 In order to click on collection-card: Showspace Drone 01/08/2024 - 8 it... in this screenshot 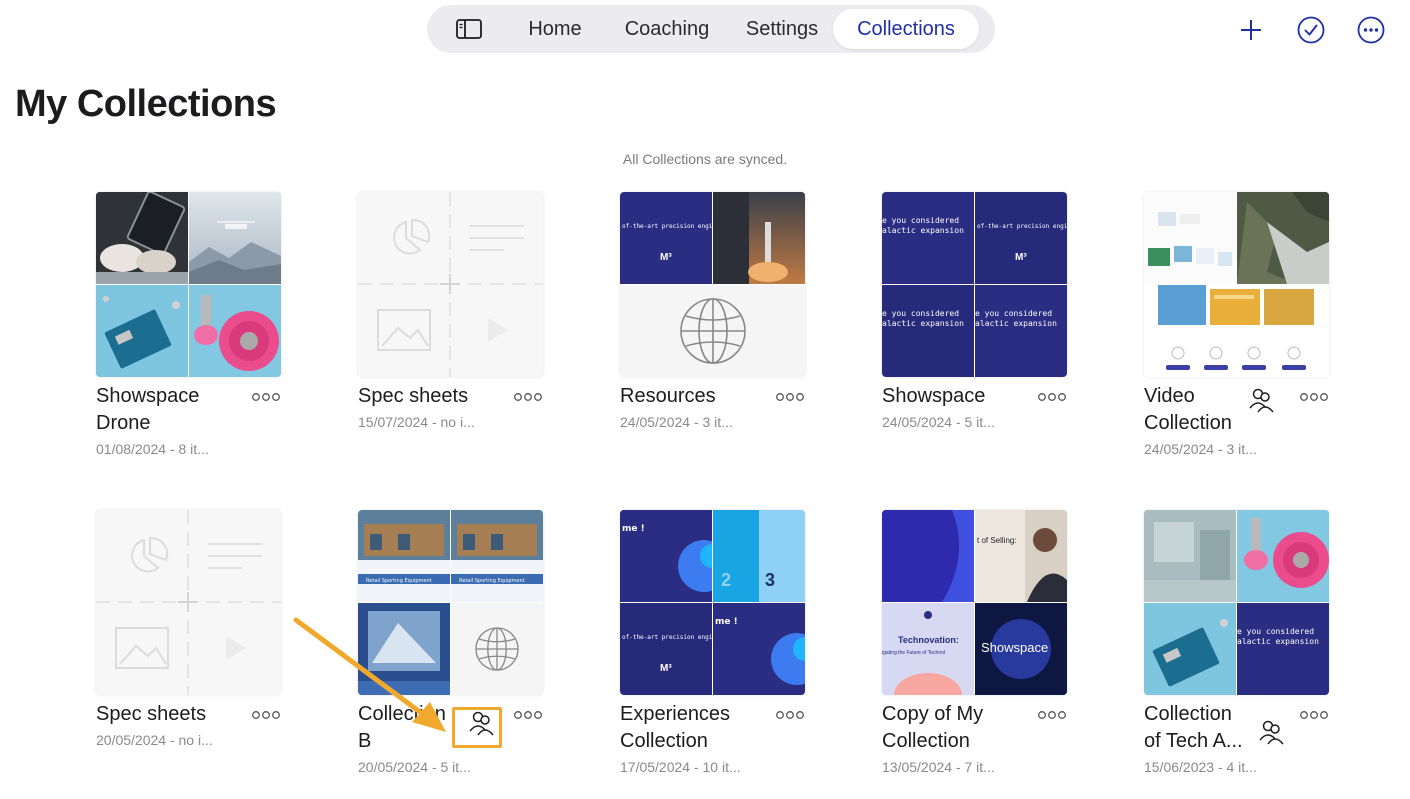, I will do `click(188, 324)`.